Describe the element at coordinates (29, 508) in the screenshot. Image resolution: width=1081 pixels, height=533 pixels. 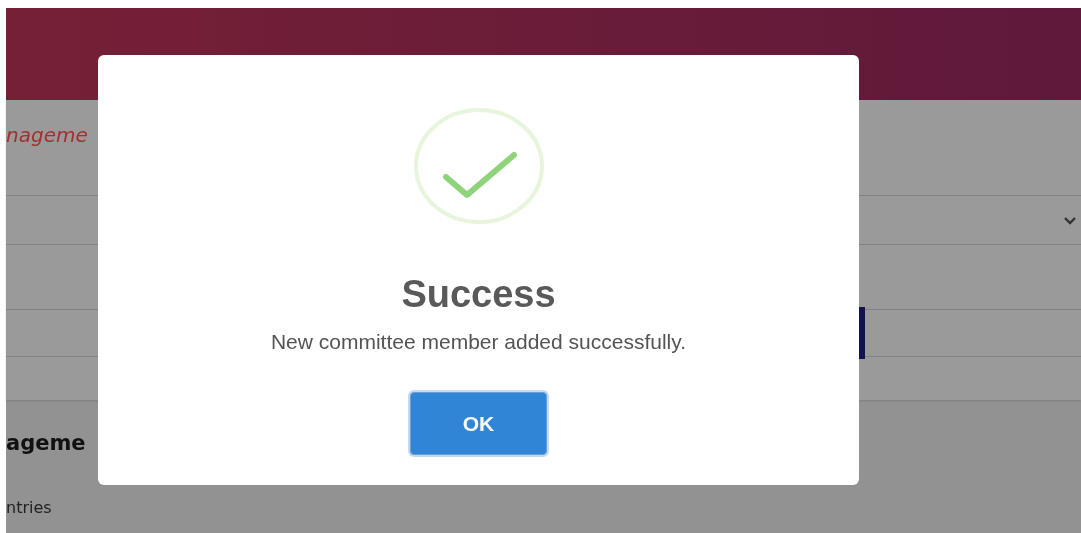
I see `entries-label: ntries` at that location.